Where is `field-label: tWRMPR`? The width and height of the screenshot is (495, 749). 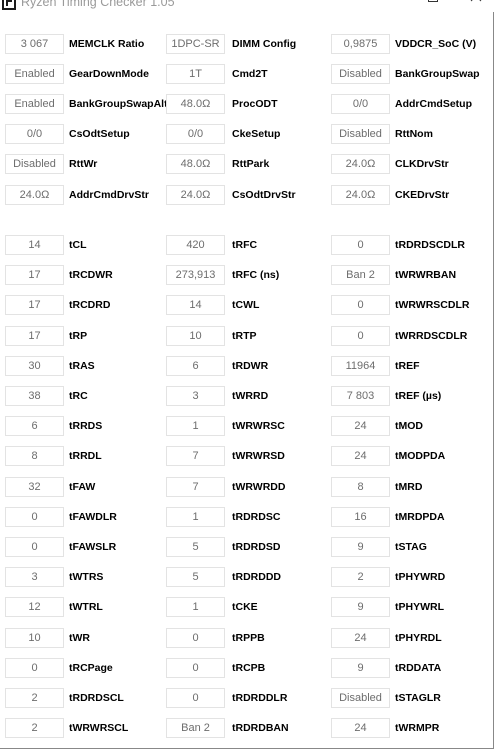 field-label: tWRMPR is located at coordinates (417, 728).